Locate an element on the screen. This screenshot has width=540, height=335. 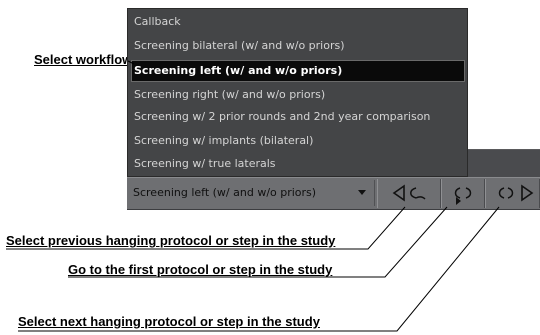
workflow-leader-line is located at coordinates (131, 62).